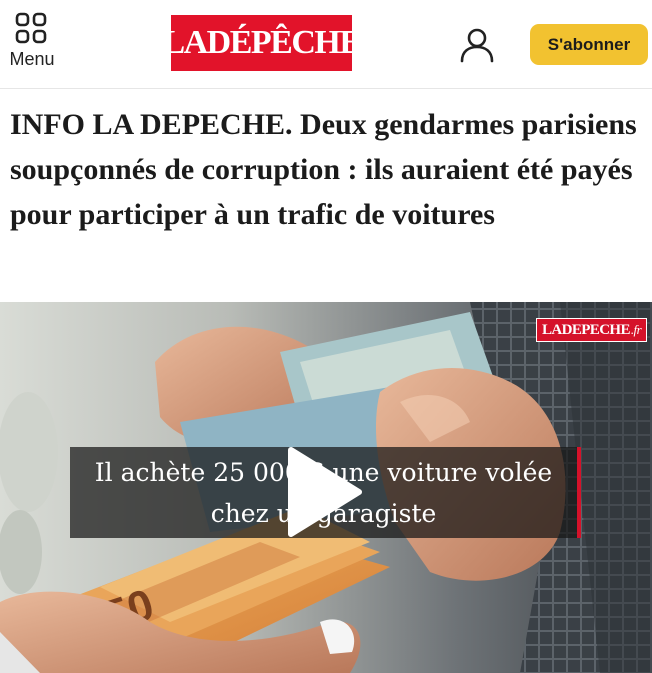 This screenshot has height=673, width=652. I want to click on menu-button: Menu, so click(32, 42).